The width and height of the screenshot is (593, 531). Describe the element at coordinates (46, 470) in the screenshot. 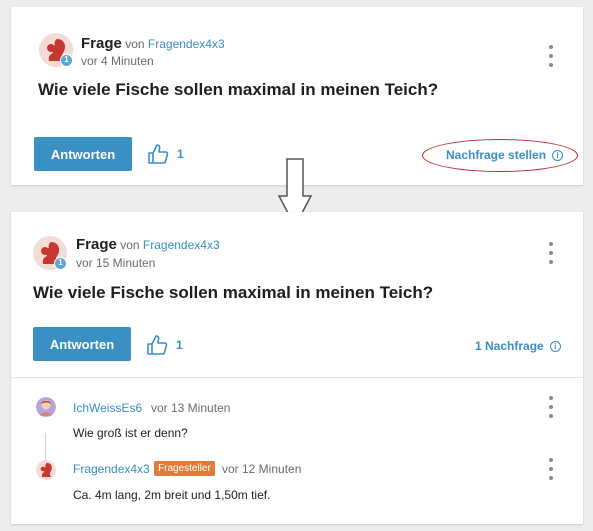

I see `squirrel-avatar-icon` at that location.